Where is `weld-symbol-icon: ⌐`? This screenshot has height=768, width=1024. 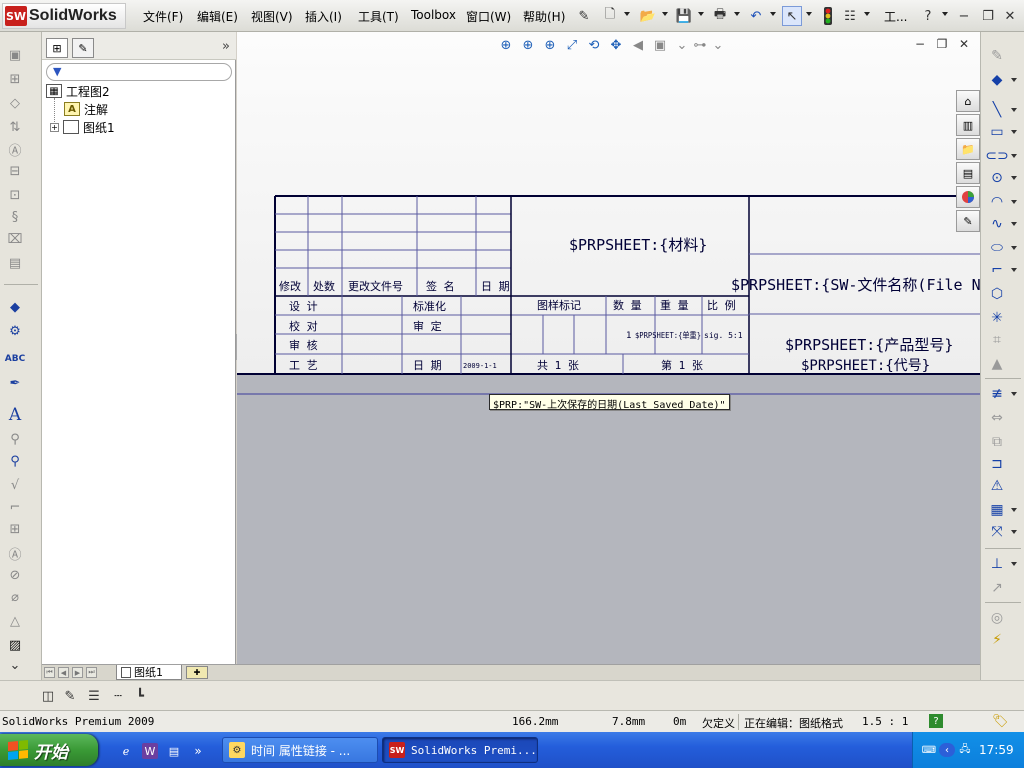 weld-symbol-icon: ⌐ is located at coordinates (15, 507).